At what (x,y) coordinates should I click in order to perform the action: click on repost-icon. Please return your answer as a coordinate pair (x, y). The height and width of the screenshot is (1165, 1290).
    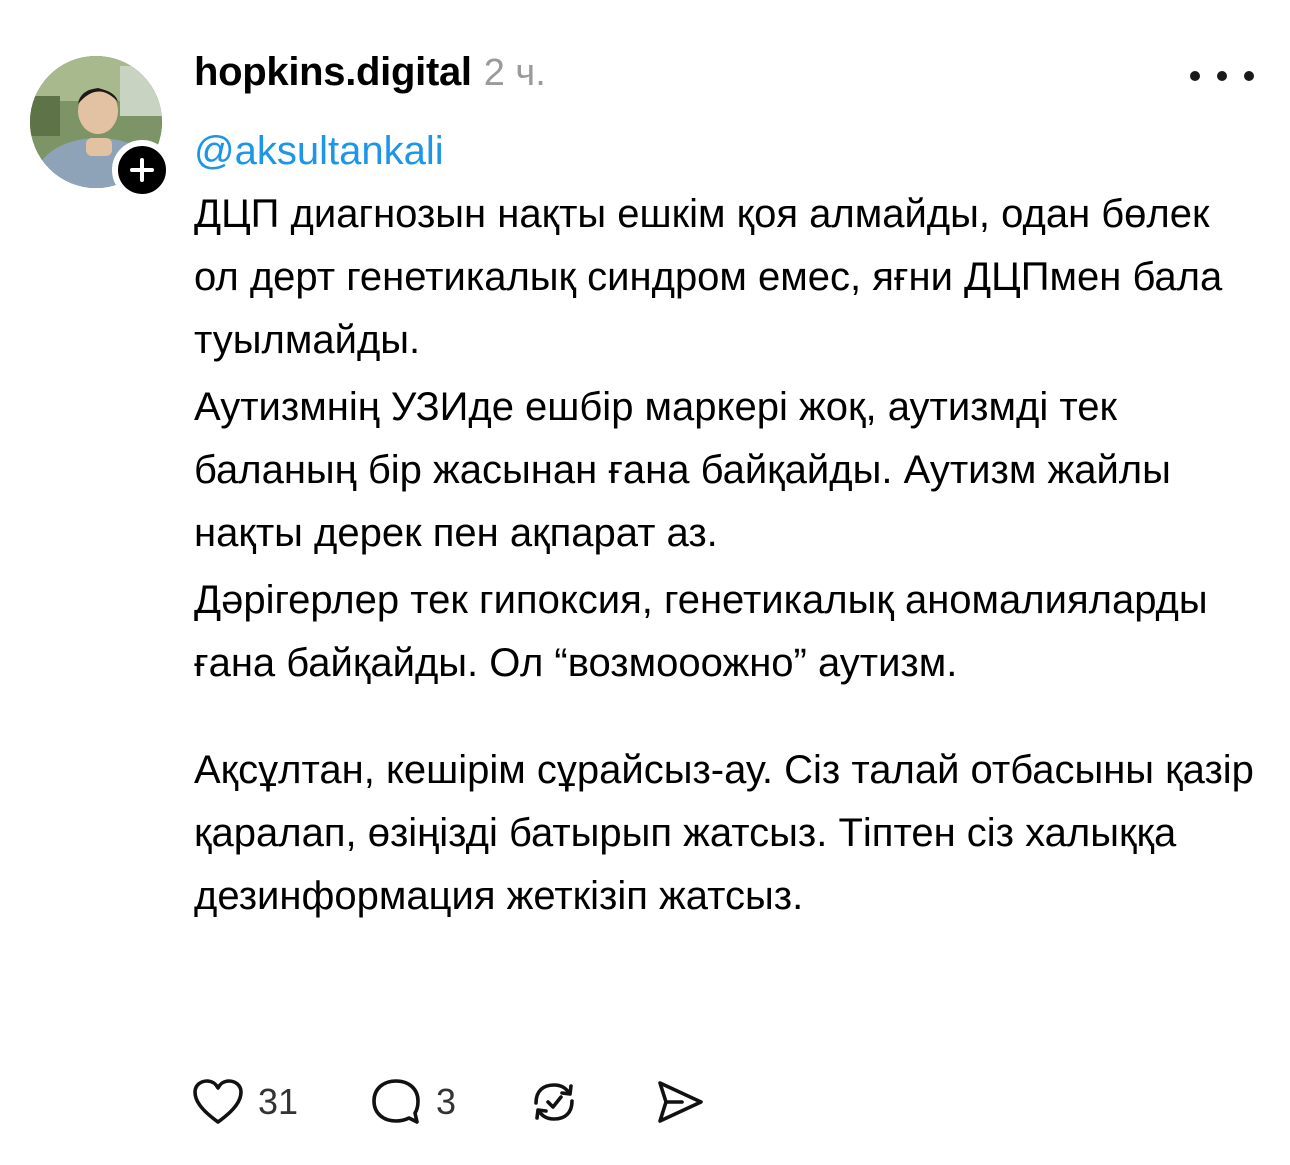
    Looking at the image, I should click on (554, 1102).